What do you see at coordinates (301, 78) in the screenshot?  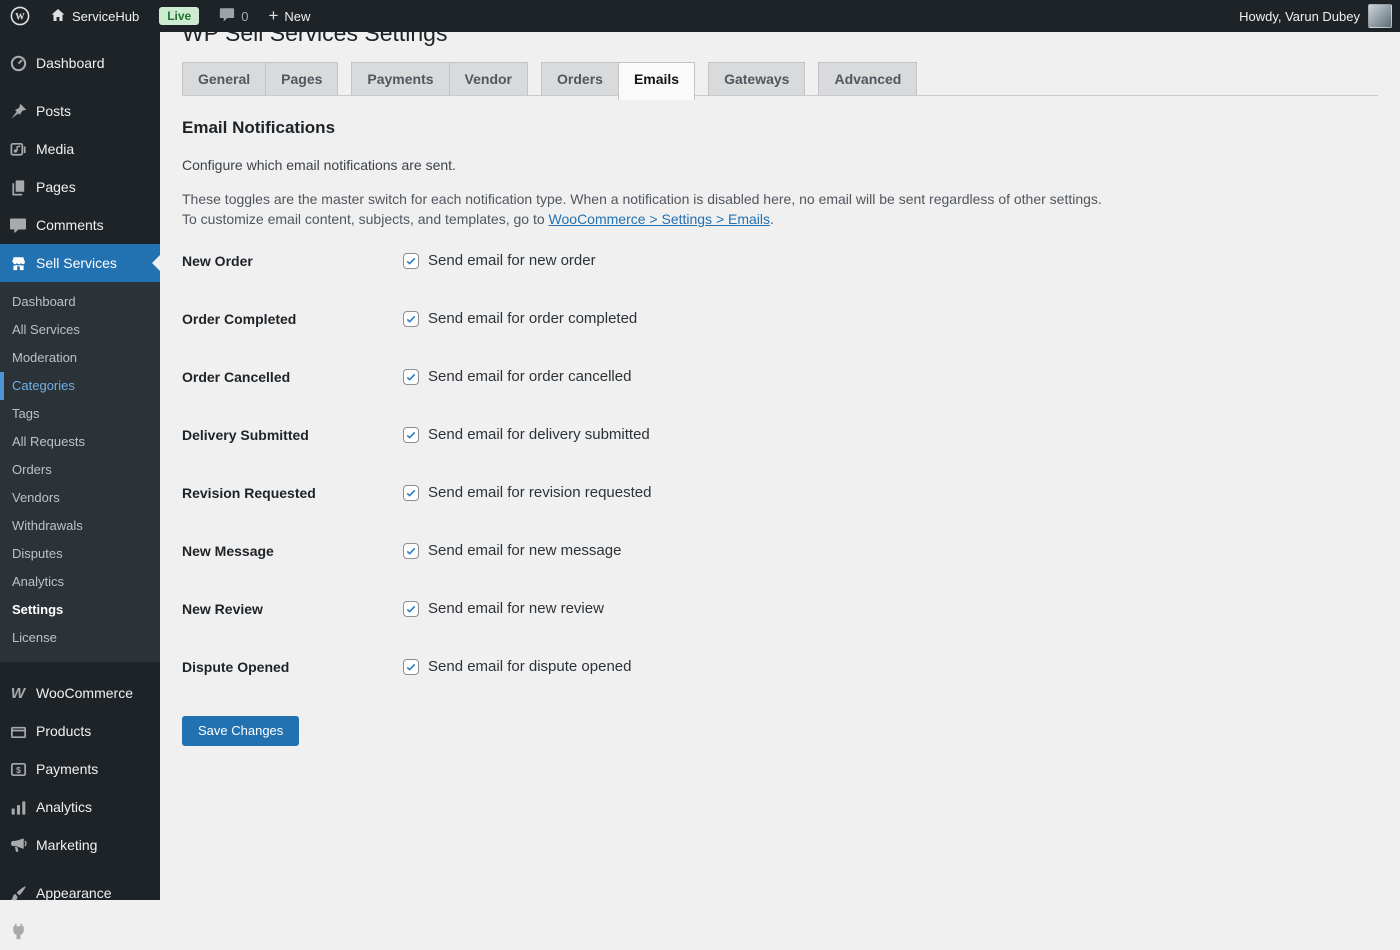 I see `tab-pages: Pages` at bounding box center [301, 78].